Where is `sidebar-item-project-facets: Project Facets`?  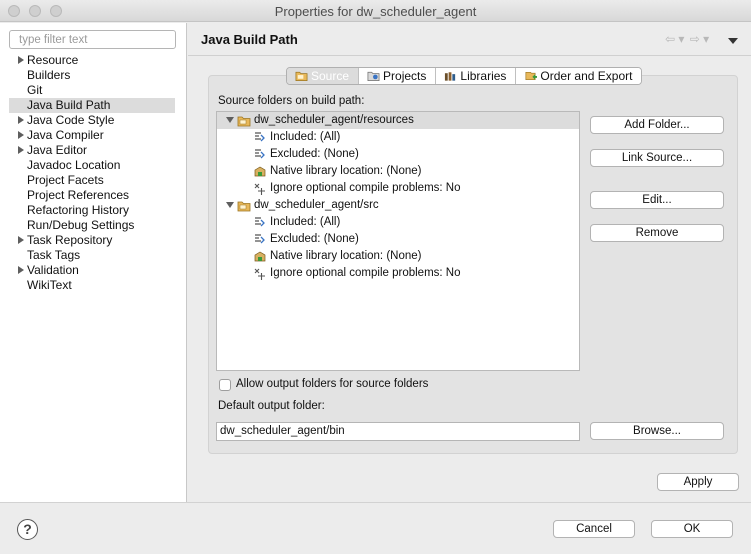 sidebar-item-project-facets: Project Facets is located at coordinates (92, 180).